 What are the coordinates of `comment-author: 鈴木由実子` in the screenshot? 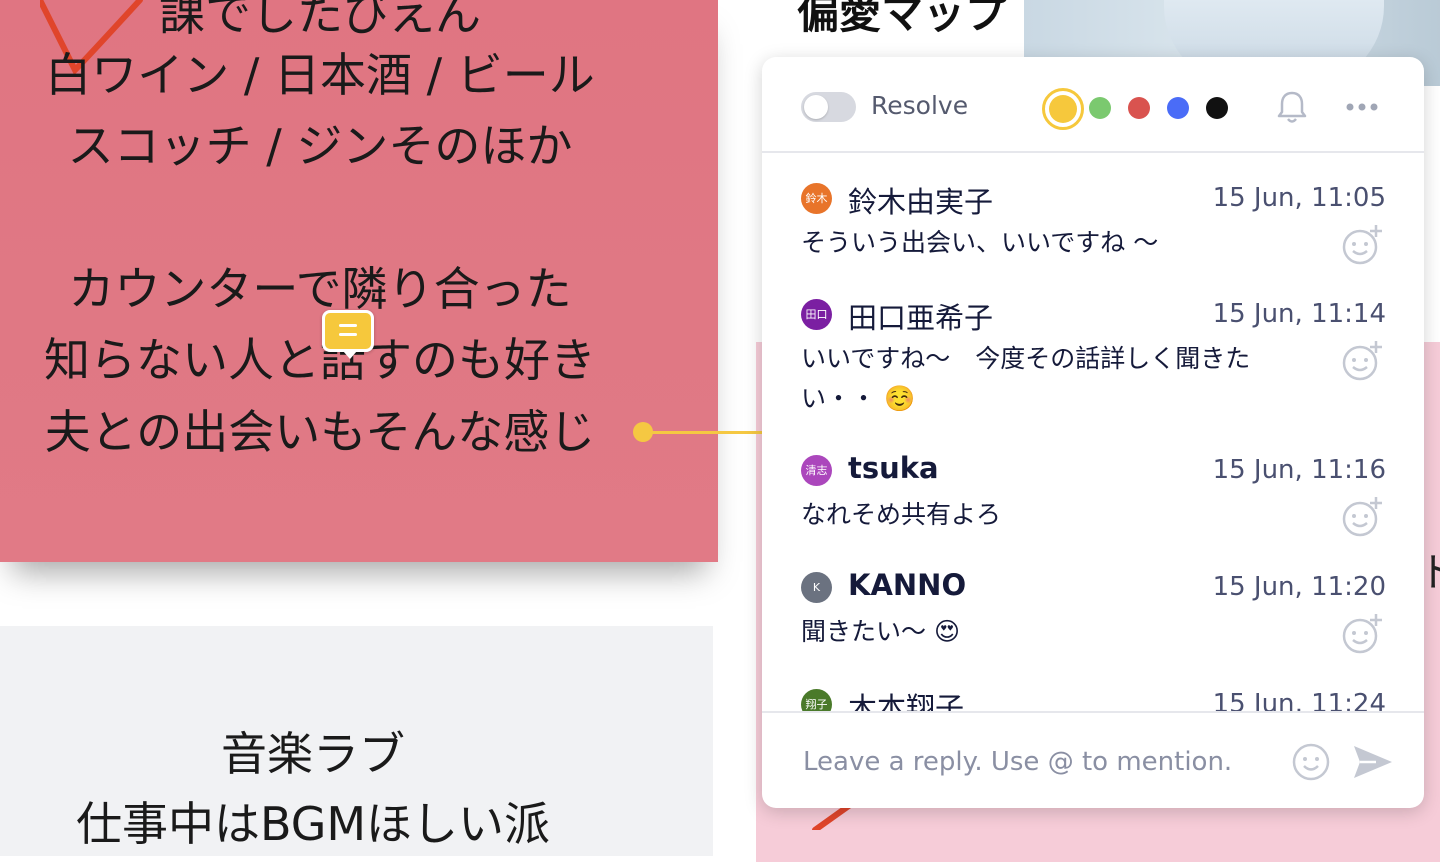 It's located at (921, 202).